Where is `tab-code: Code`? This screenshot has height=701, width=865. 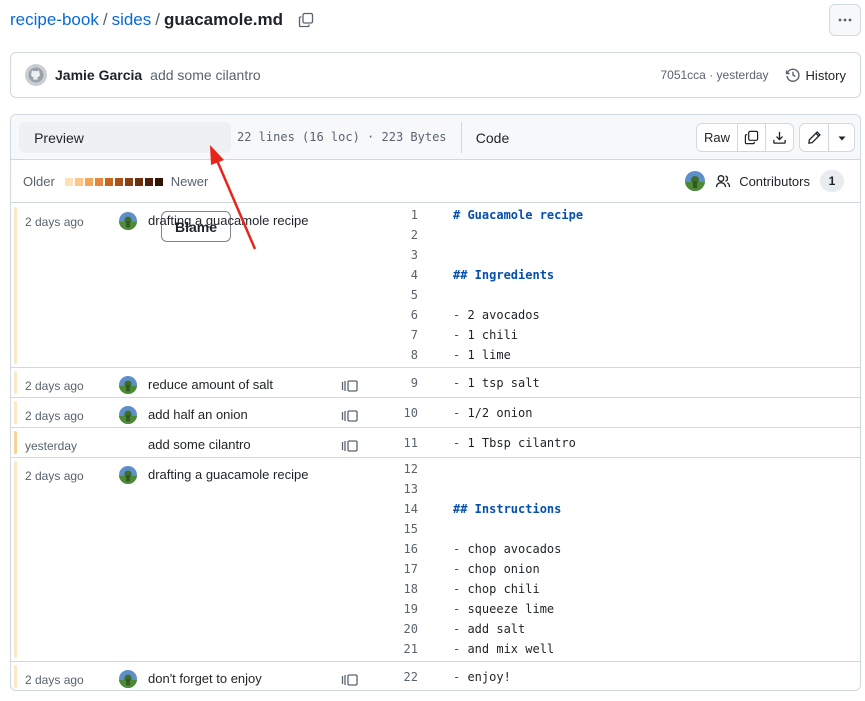
tab-code: Code is located at coordinates (492, 137).